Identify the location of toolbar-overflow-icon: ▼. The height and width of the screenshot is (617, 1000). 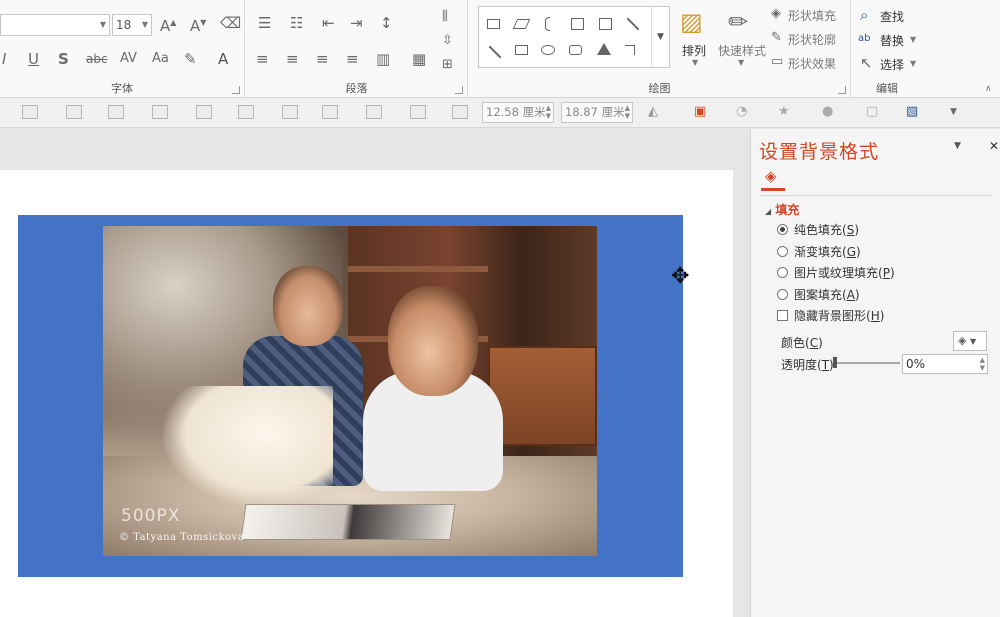
(953, 112).